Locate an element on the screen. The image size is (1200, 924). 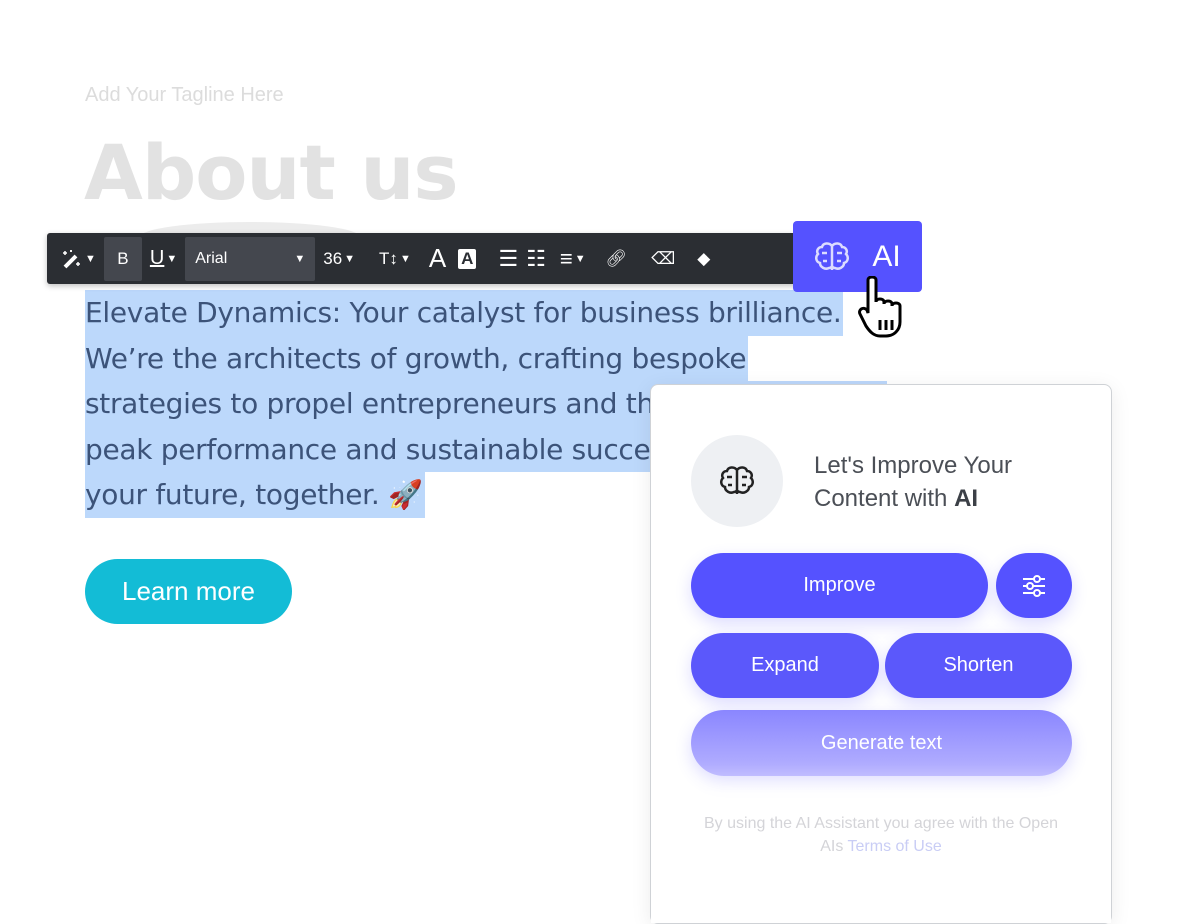
terms-of-use-link: Terms of Use is located at coordinates (895, 846).